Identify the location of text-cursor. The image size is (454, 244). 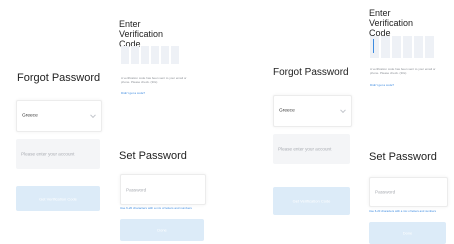
(373, 46).